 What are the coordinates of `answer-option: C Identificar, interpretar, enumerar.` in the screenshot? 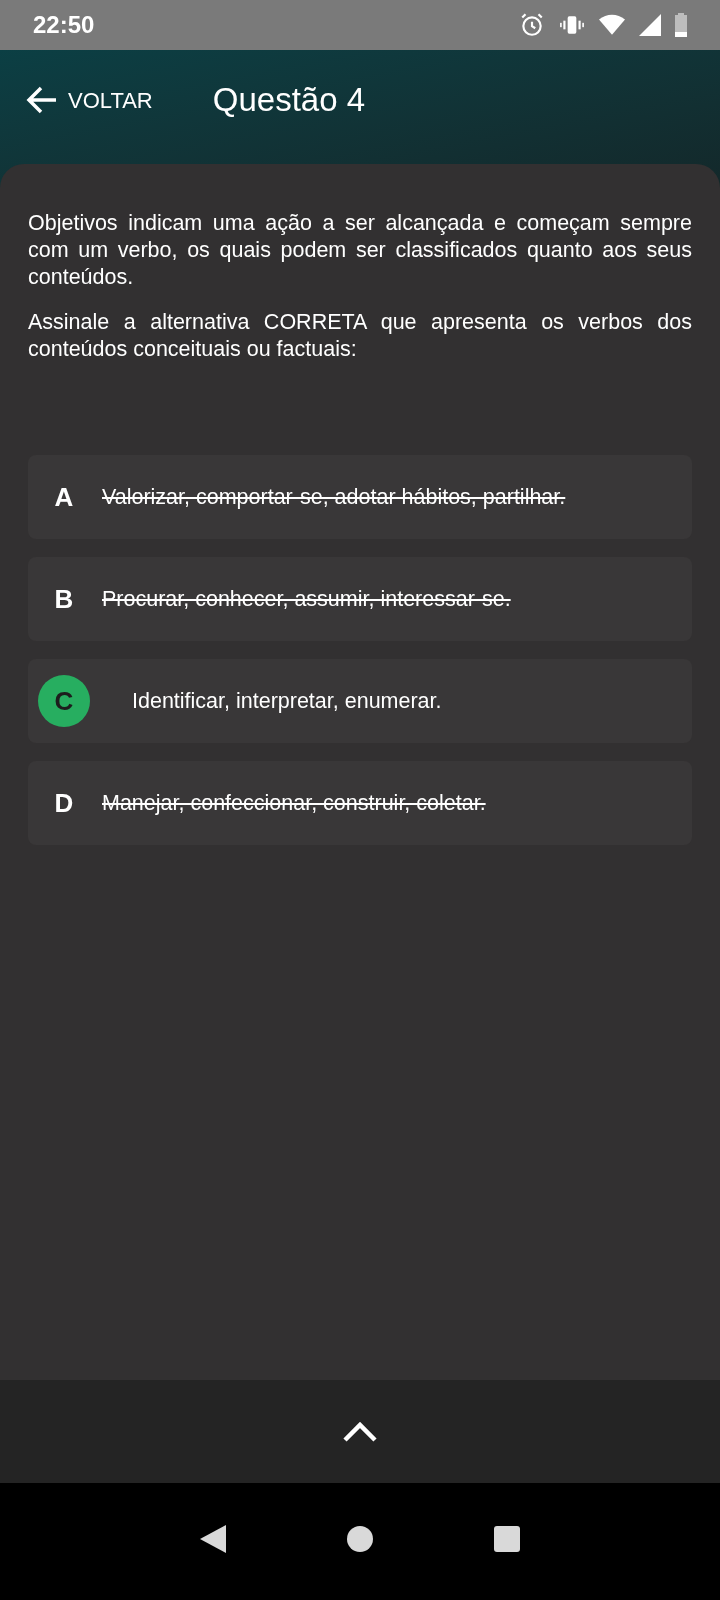 It's located at (360, 701).